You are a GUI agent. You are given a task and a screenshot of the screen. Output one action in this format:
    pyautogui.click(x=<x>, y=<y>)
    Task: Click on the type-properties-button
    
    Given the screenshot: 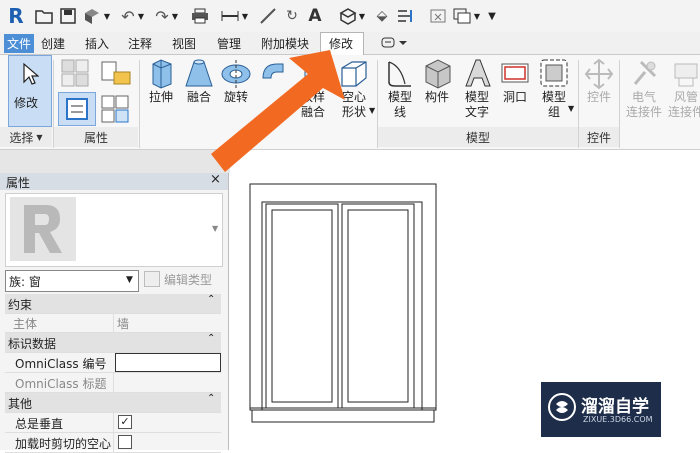 What is the action you would take?
    pyautogui.click(x=77, y=109)
    